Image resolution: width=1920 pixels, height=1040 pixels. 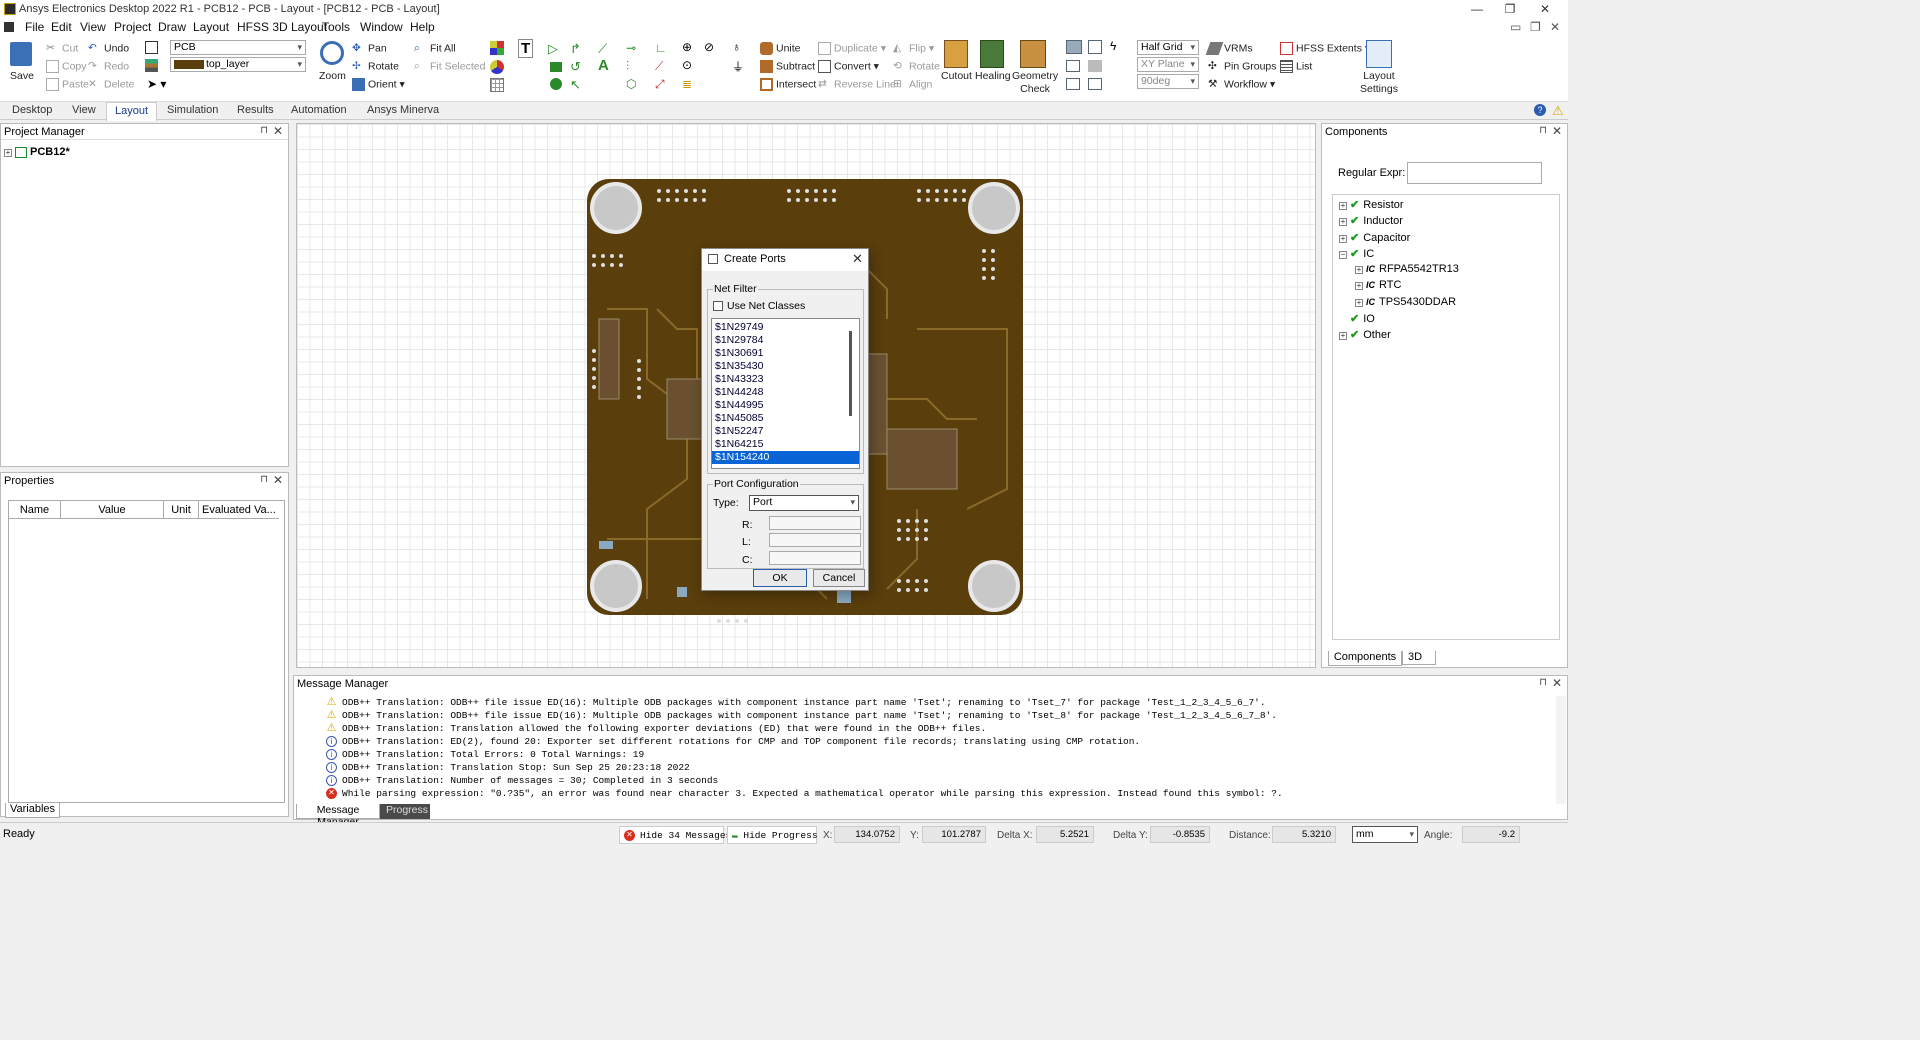 What do you see at coordinates (1379, 83) in the screenshot?
I see `layout-settings-button: Layout Settings` at bounding box center [1379, 83].